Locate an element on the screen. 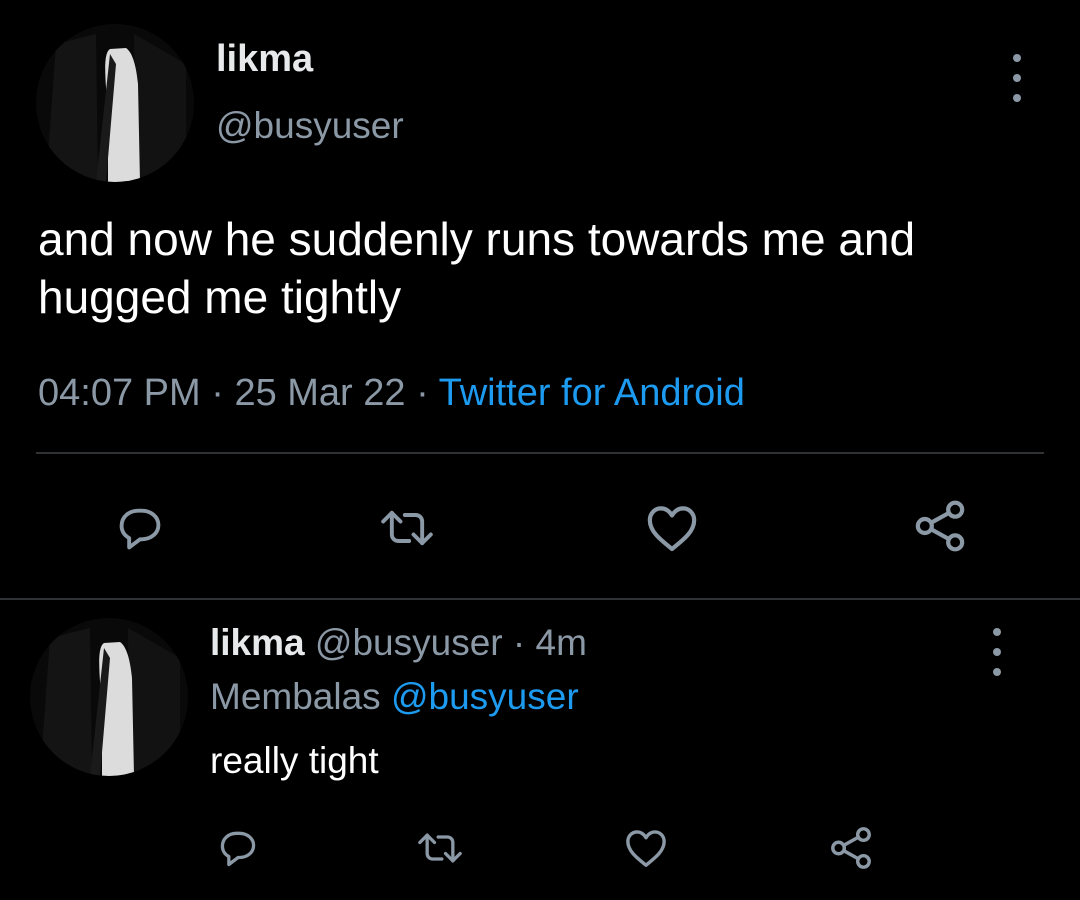 The image size is (1080, 900). more-options-icon is located at coordinates (1017, 78).